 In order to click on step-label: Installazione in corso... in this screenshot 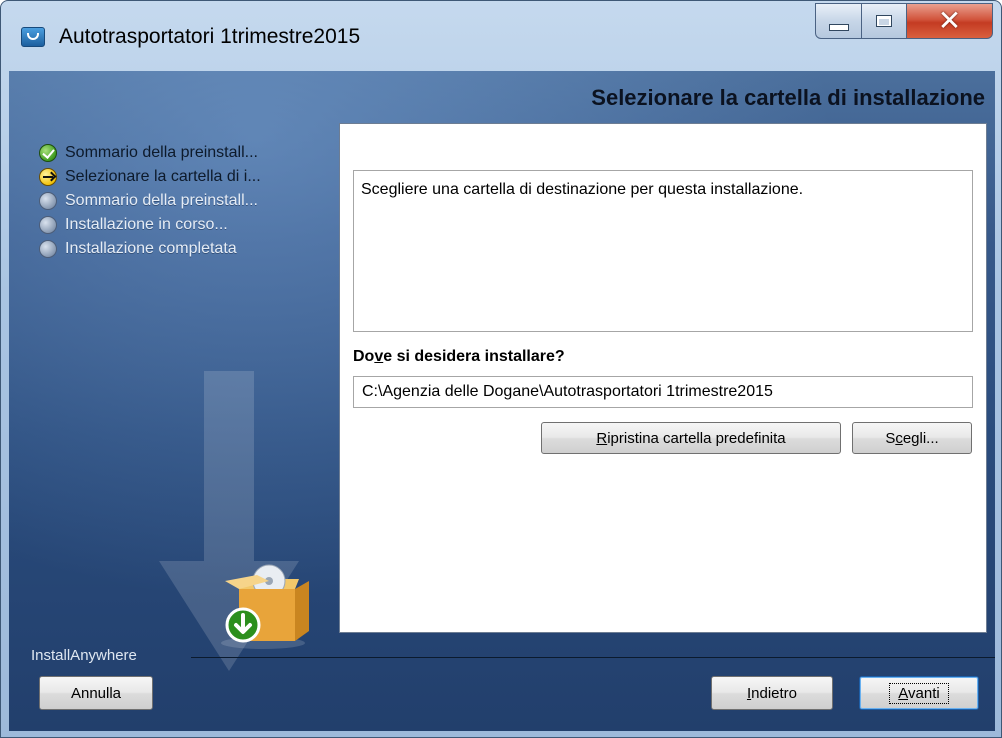, I will do `click(146, 224)`.